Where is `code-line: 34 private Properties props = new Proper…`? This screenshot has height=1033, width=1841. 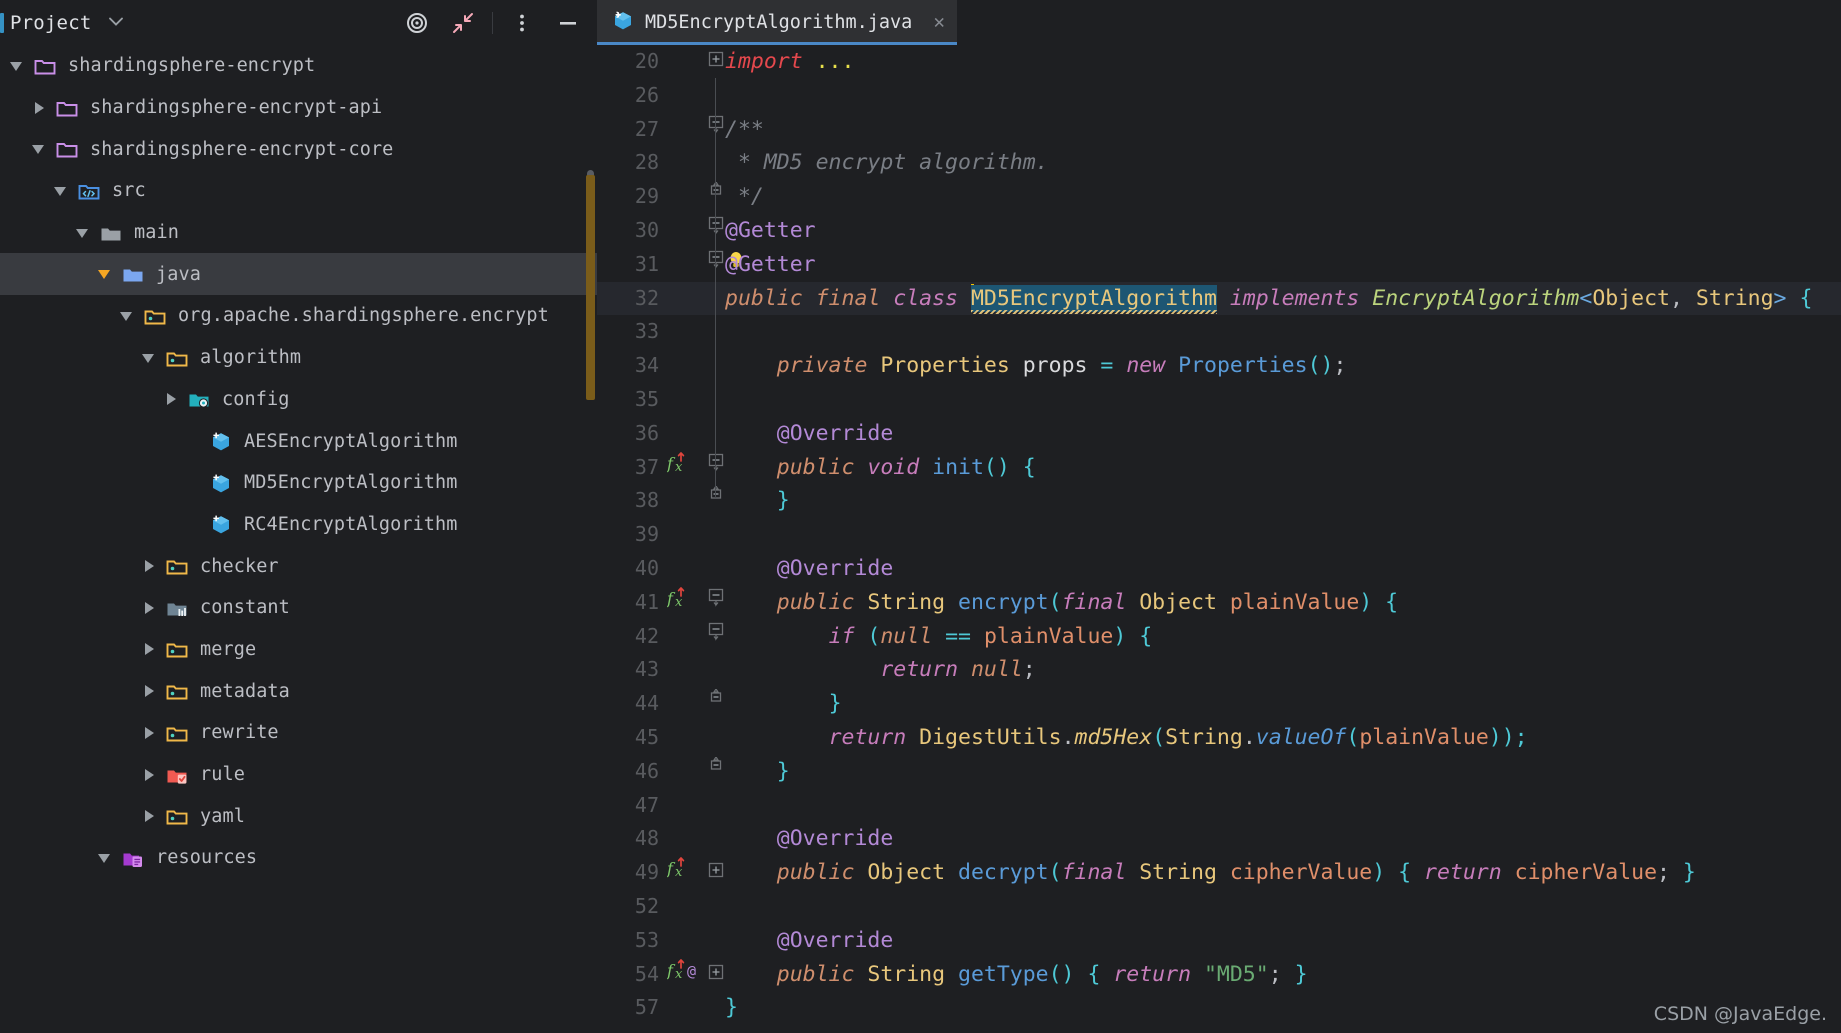
code-line: 34 private Properties props = new Proper… is located at coordinates (1219, 366).